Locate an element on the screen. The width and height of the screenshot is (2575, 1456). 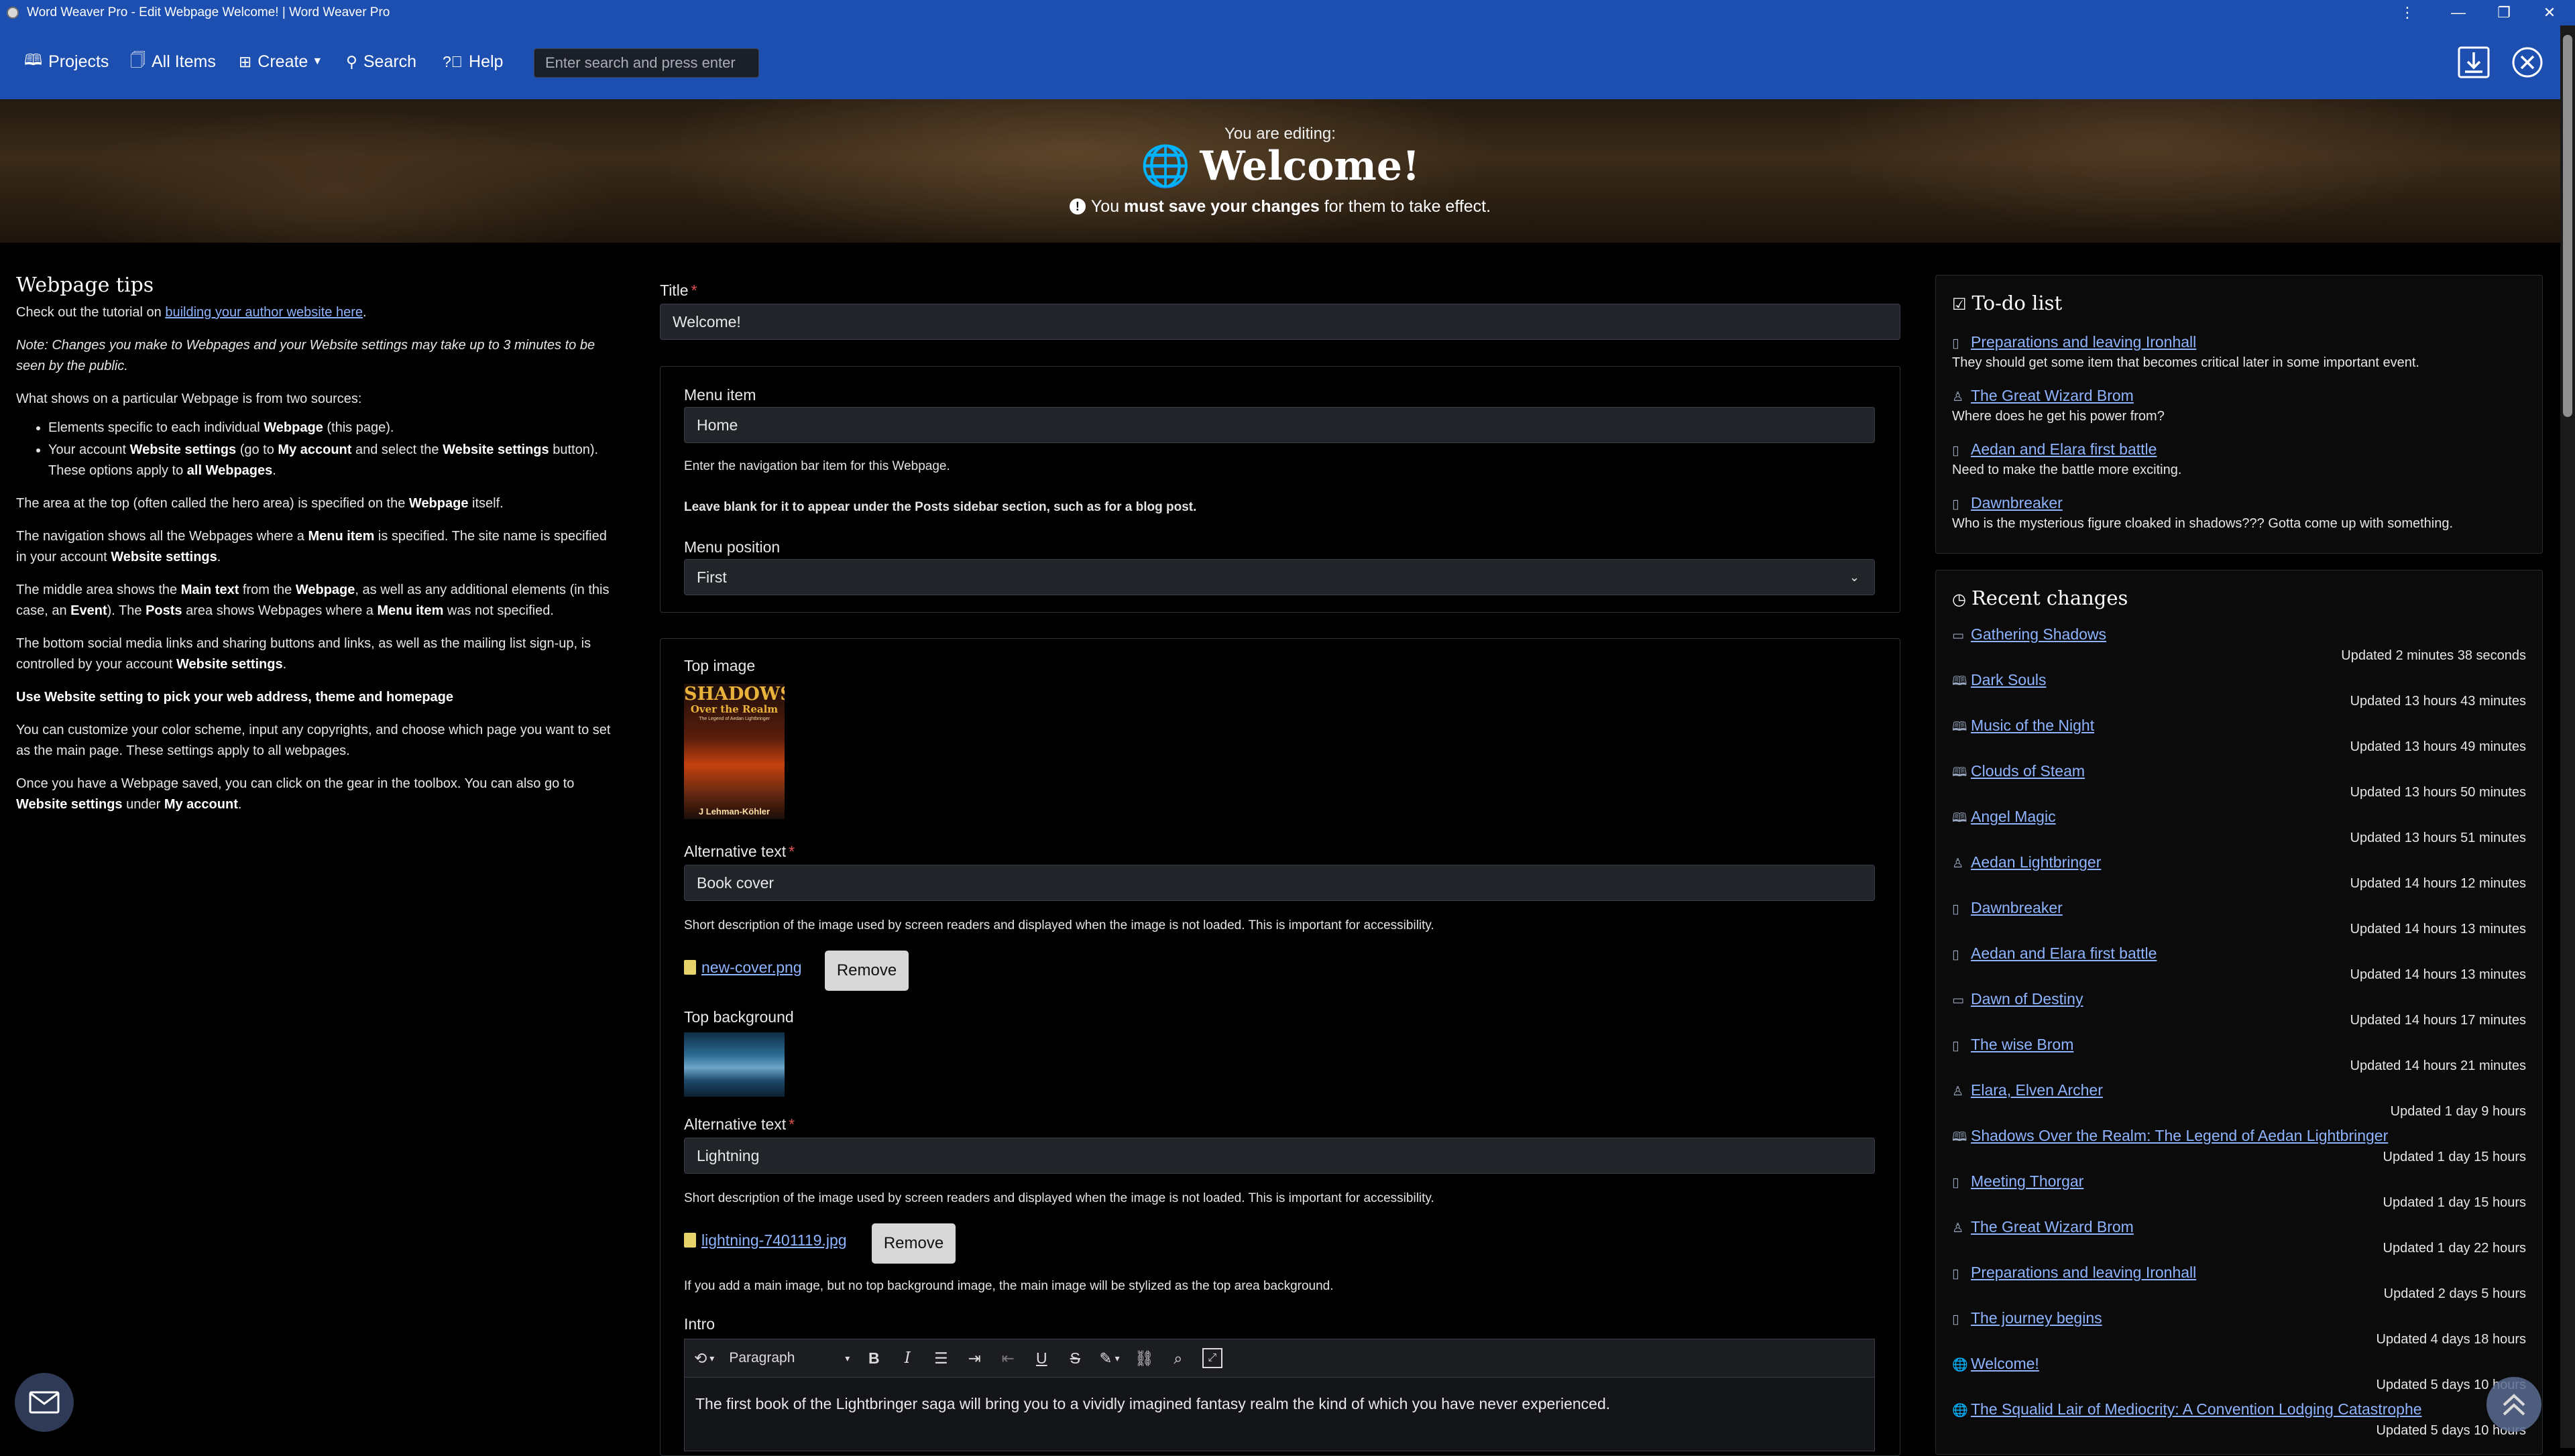
close-editor-button is located at coordinates (2527, 62).